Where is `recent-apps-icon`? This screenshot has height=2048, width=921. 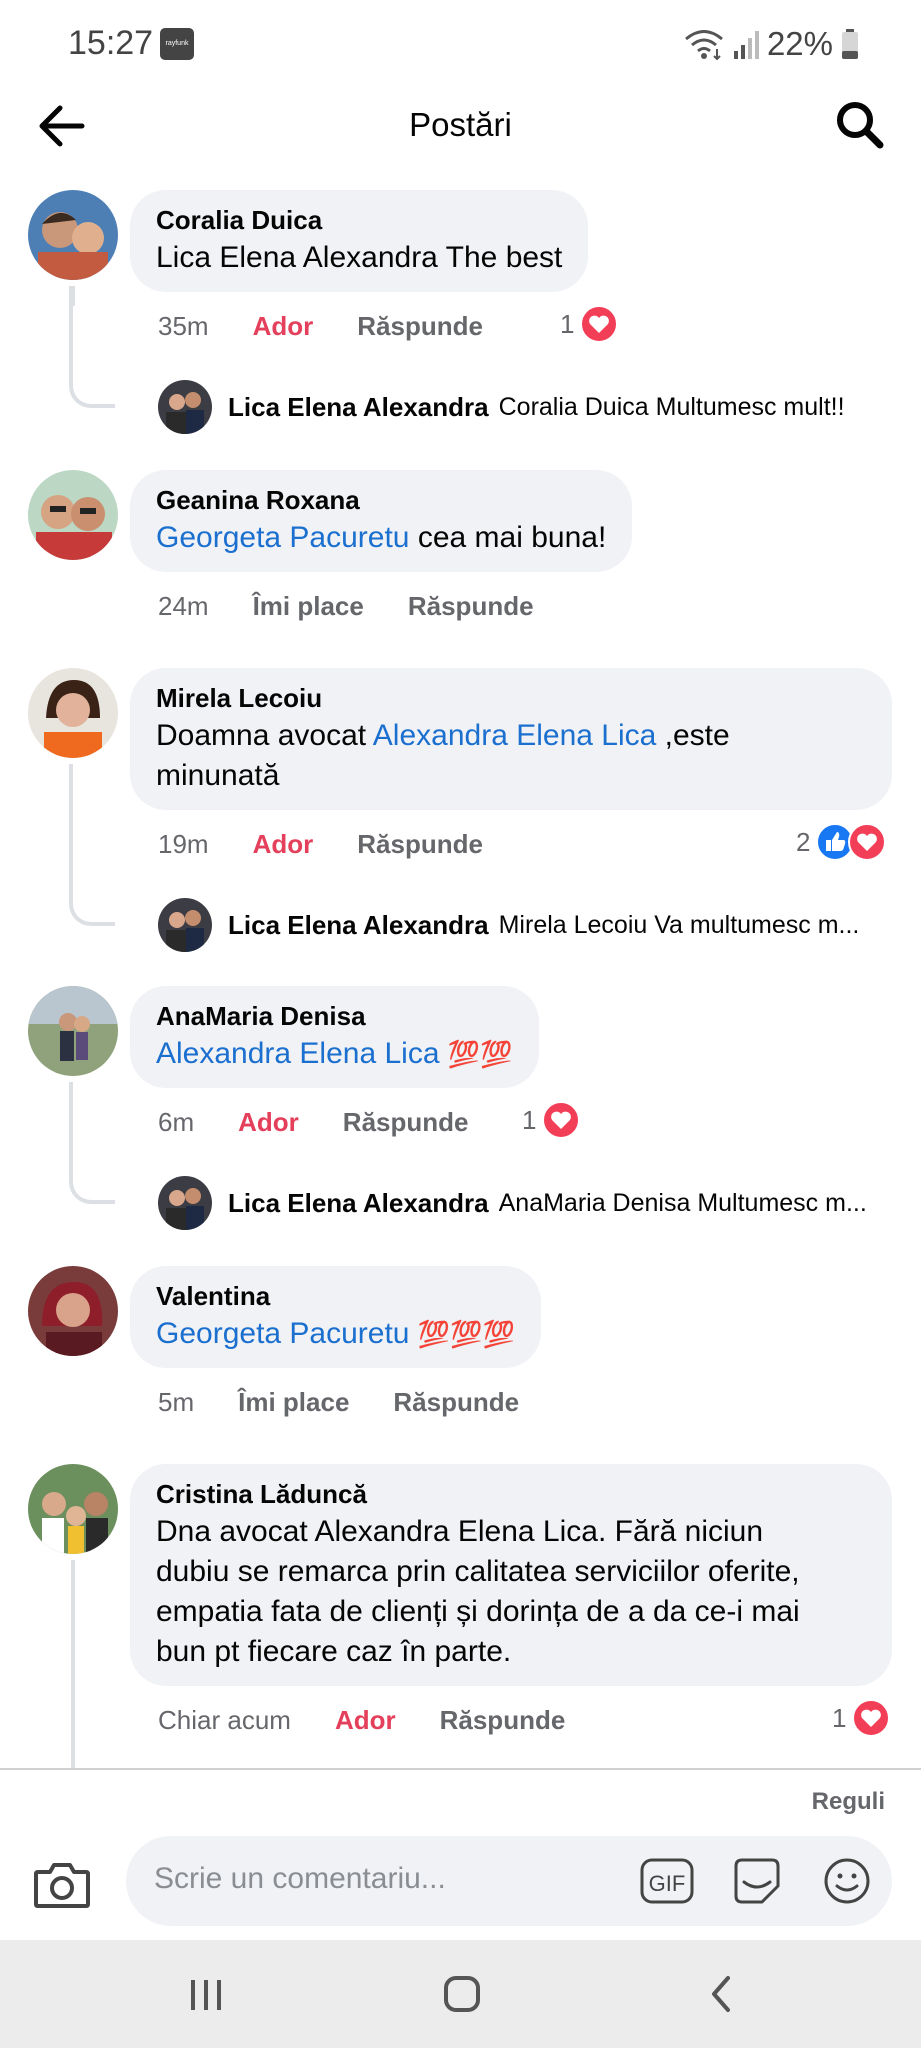
recent-apps-icon is located at coordinates (206, 1995).